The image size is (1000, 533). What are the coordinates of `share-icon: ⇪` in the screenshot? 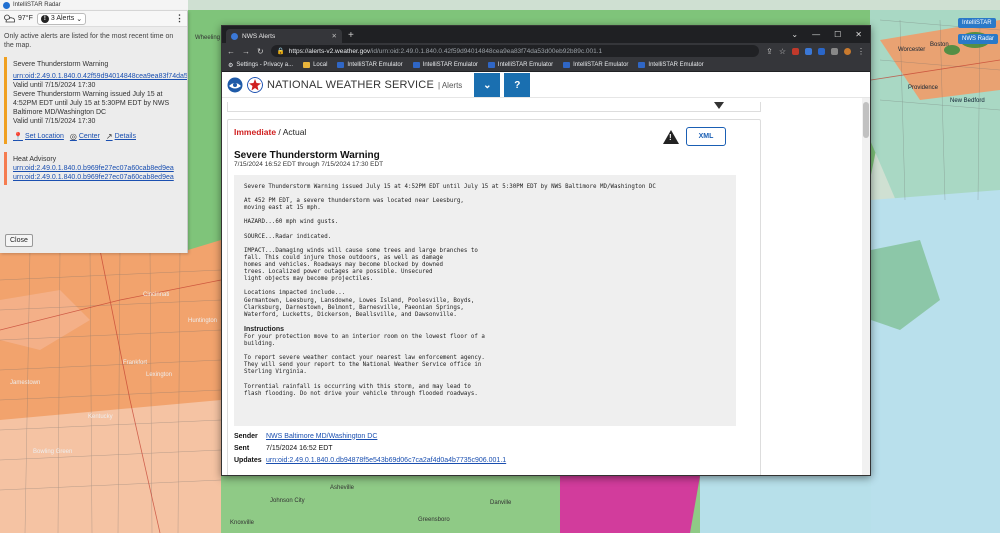 It's located at (769, 51).